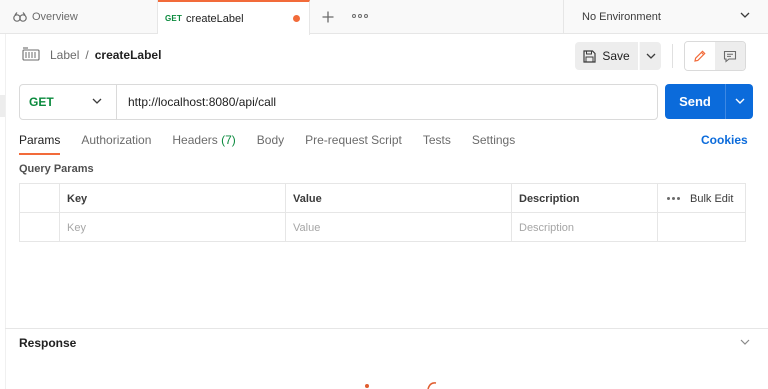  Describe the element at coordinates (91, 55) in the screenshot. I see `breadcrumb: Label / createLabel` at that location.